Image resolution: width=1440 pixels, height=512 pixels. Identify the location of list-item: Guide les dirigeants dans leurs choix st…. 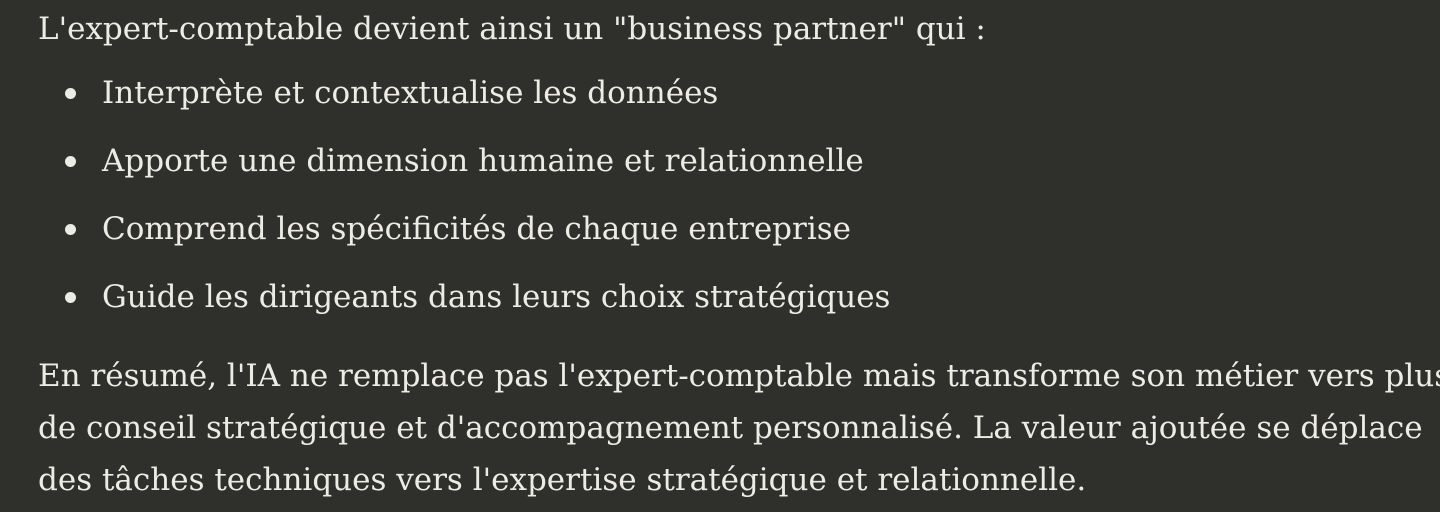
(445, 310).